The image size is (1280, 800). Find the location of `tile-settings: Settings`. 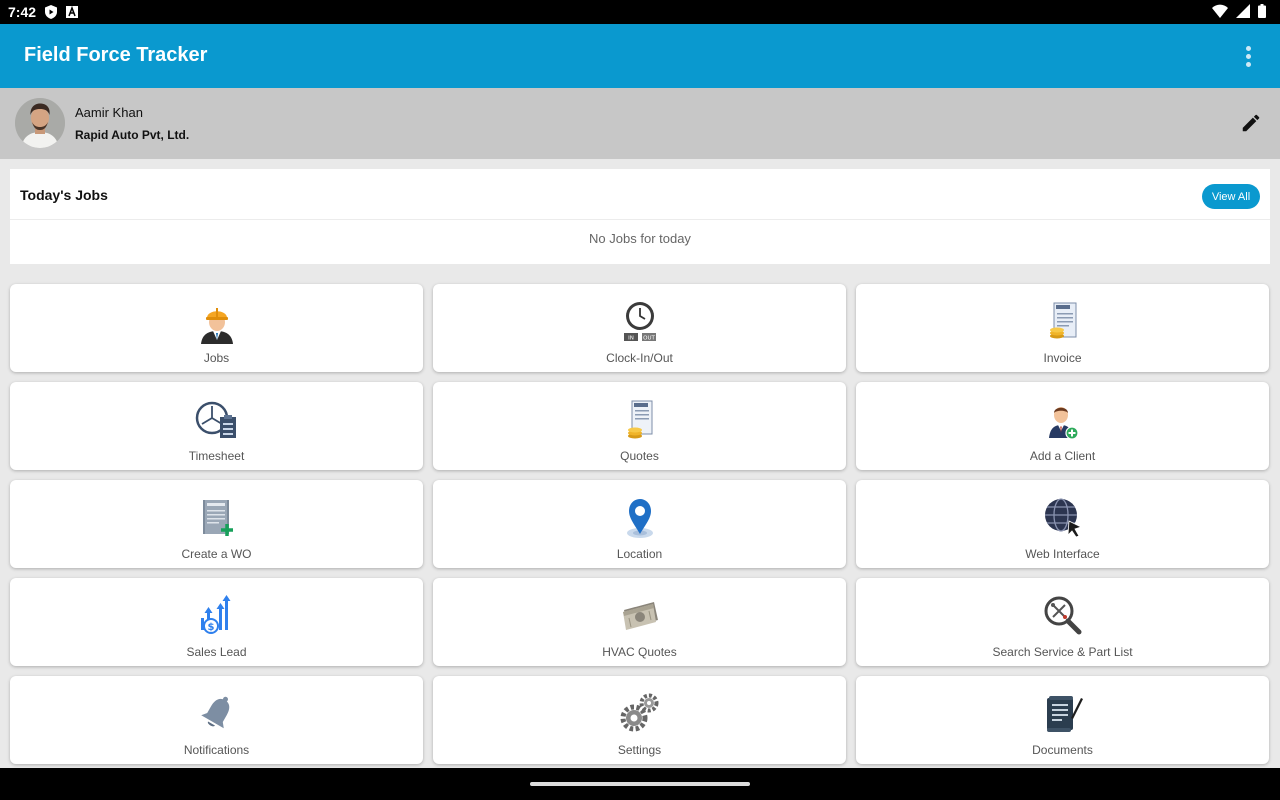

tile-settings: Settings is located at coordinates (639, 720).